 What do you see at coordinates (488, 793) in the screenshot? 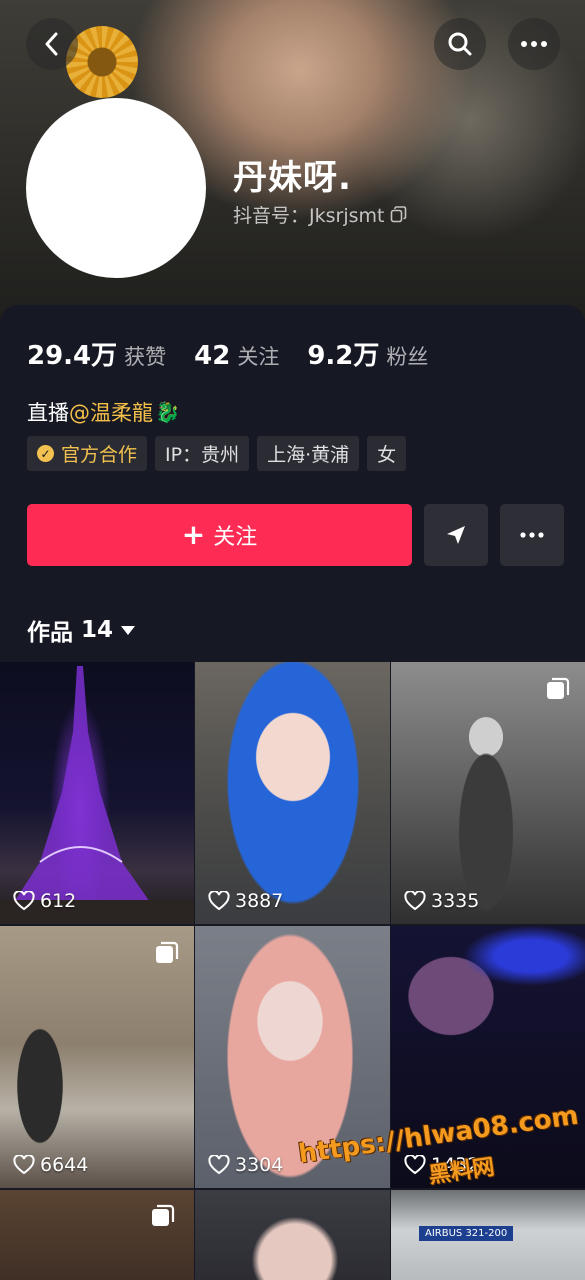
I see `video-thumbnail: 3335` at bounding box center [488, 793].